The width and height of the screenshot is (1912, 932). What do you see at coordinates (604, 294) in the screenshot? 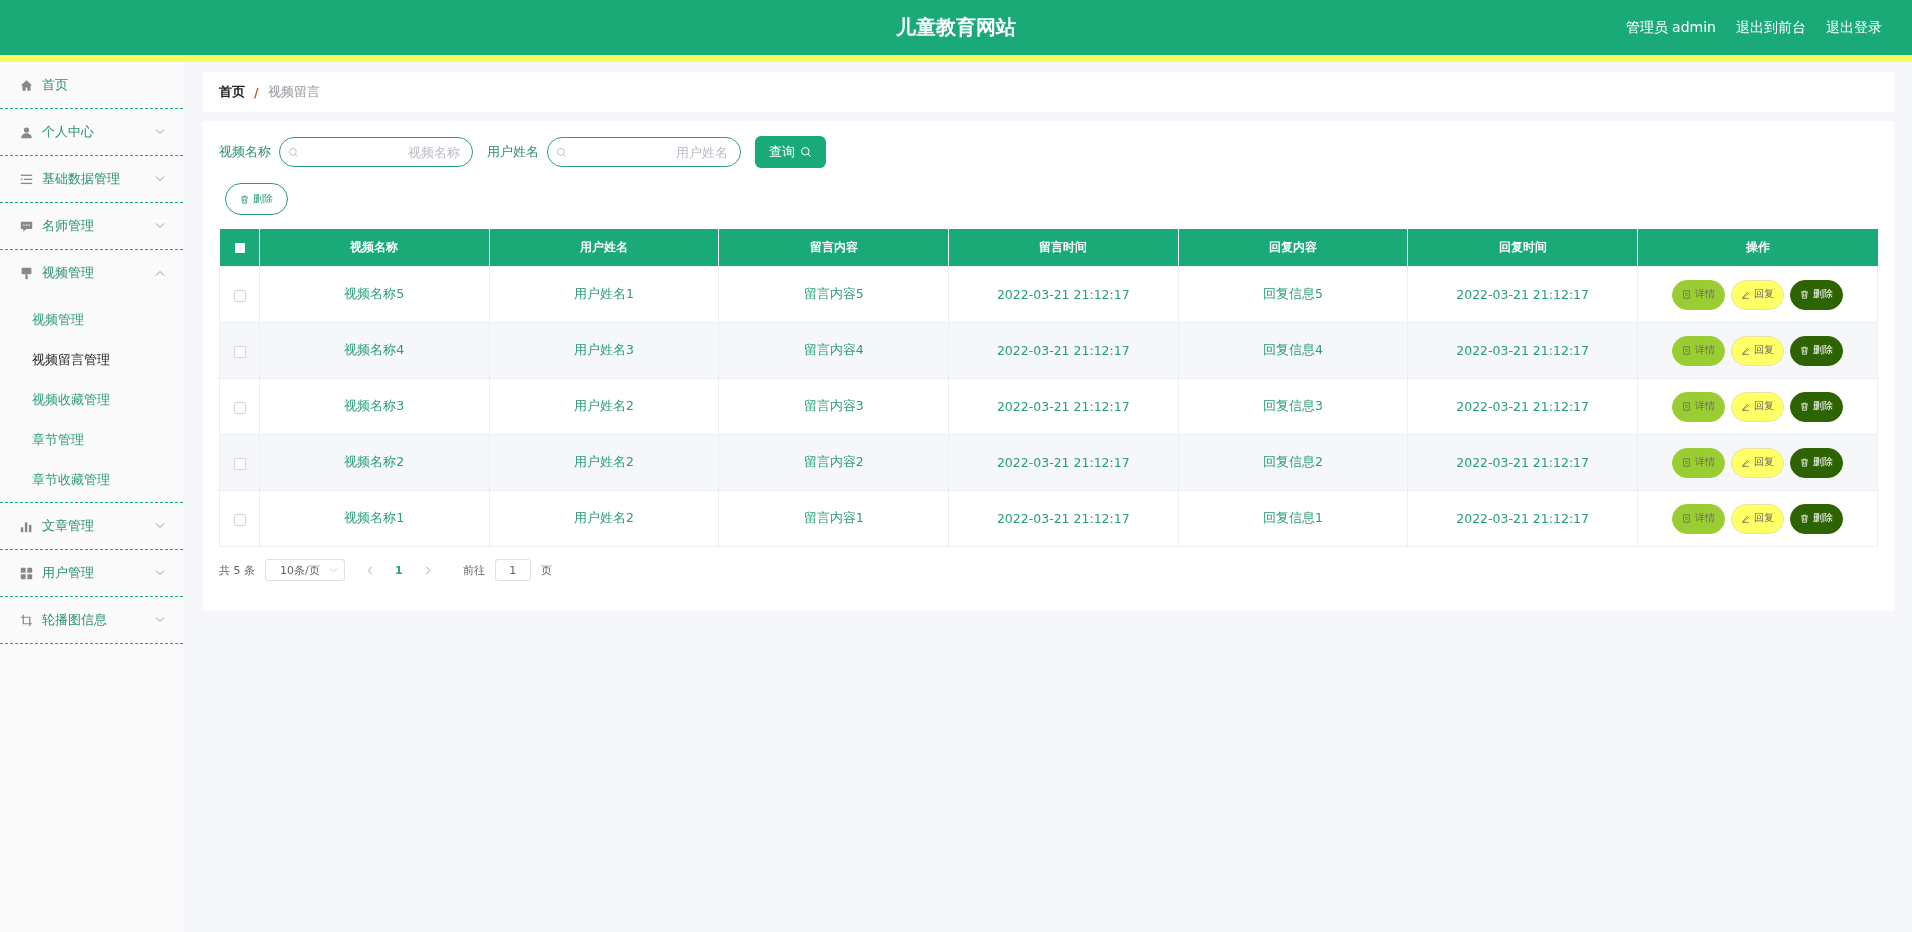
I see `table-cell: 用户姓名1` at bounding box center [604, 294].